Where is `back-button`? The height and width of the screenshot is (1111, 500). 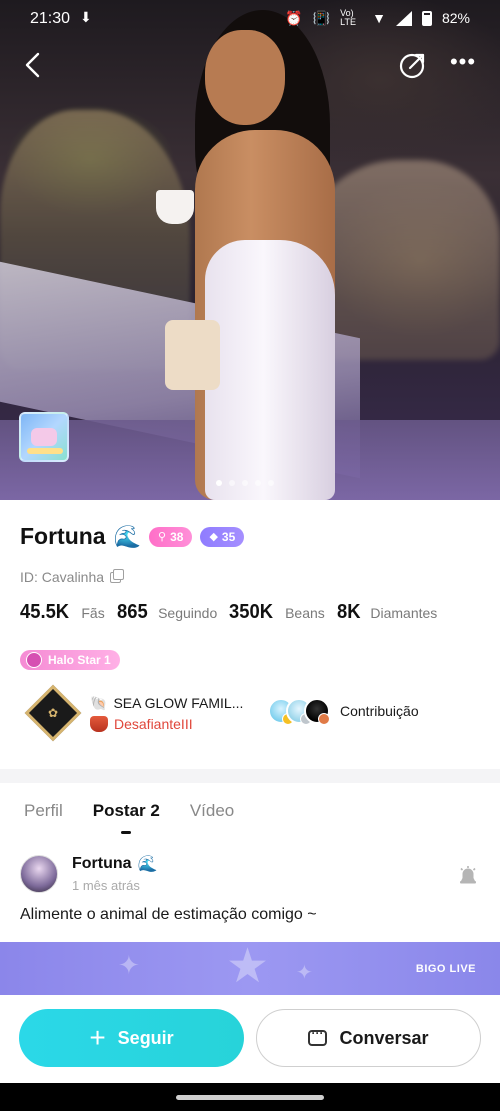
back-button is located at coordinates (33, 65).